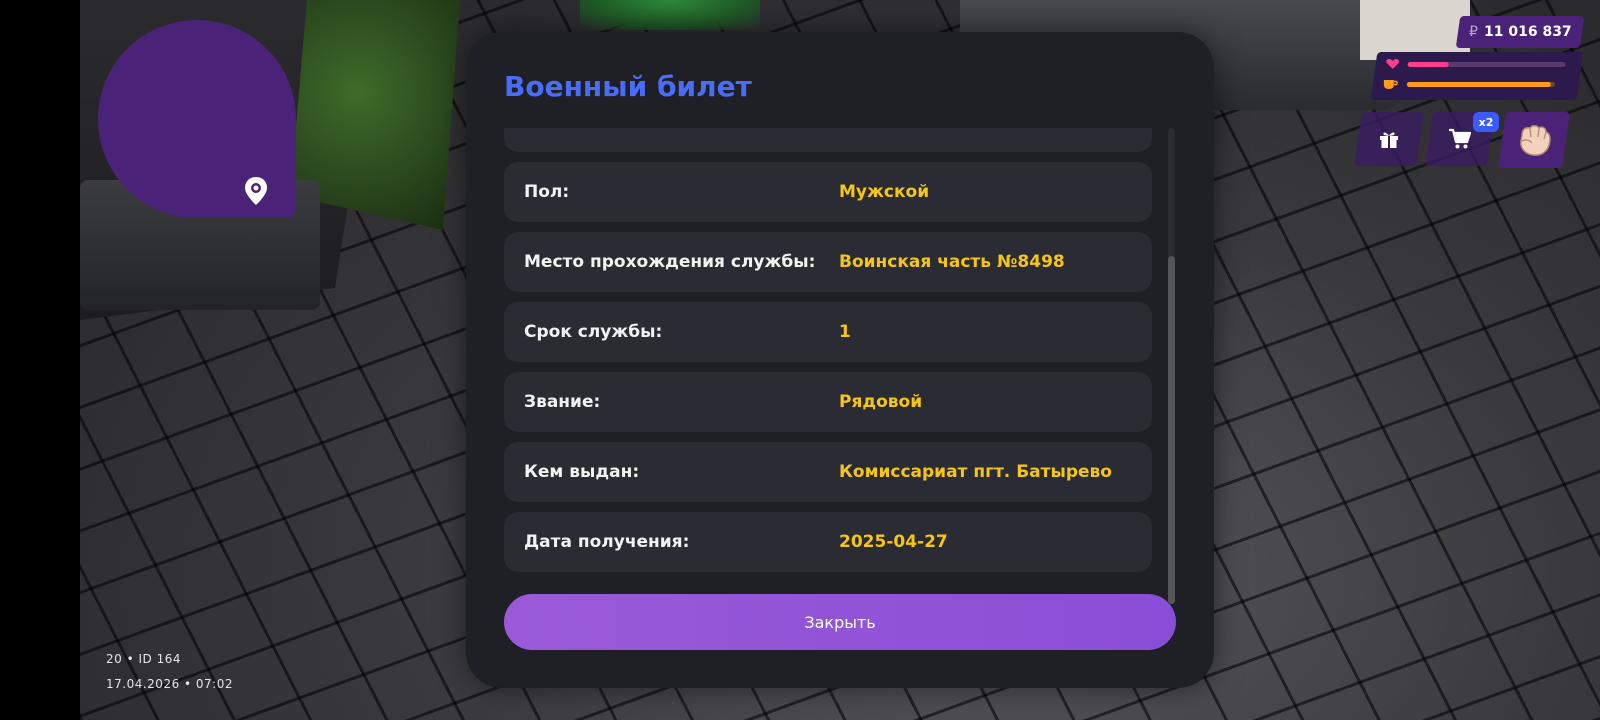  I want to click on heart-icon, so click(1393, 64).